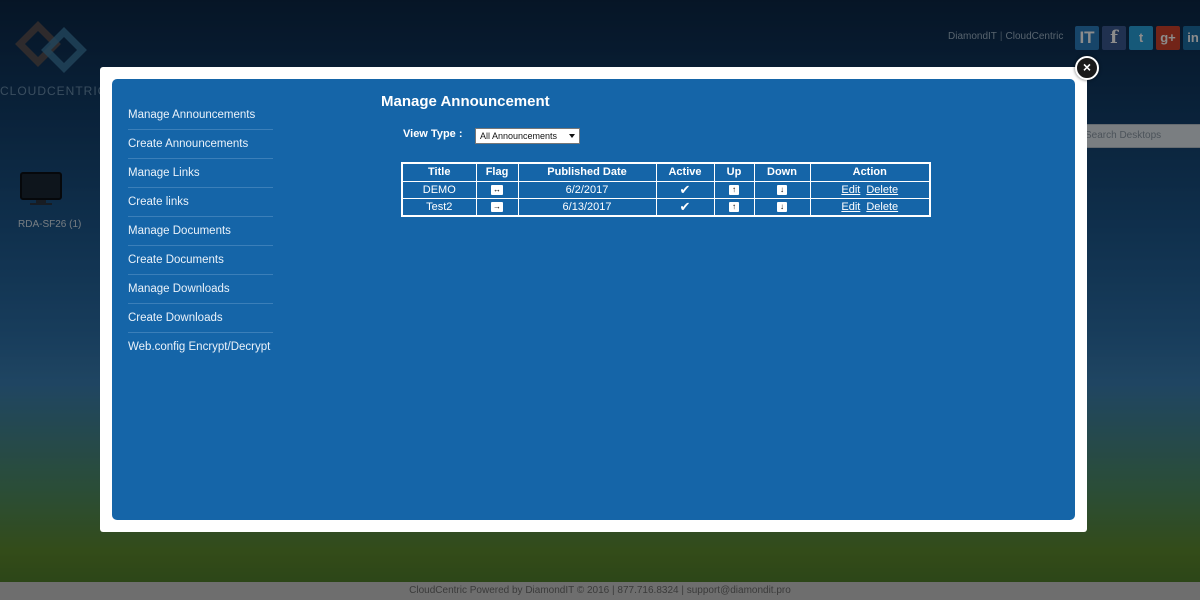  Describe the element at coordinates (200, 173) in the screenshot. I see `sidebar-item-manage-links: Manage Links` at that location.